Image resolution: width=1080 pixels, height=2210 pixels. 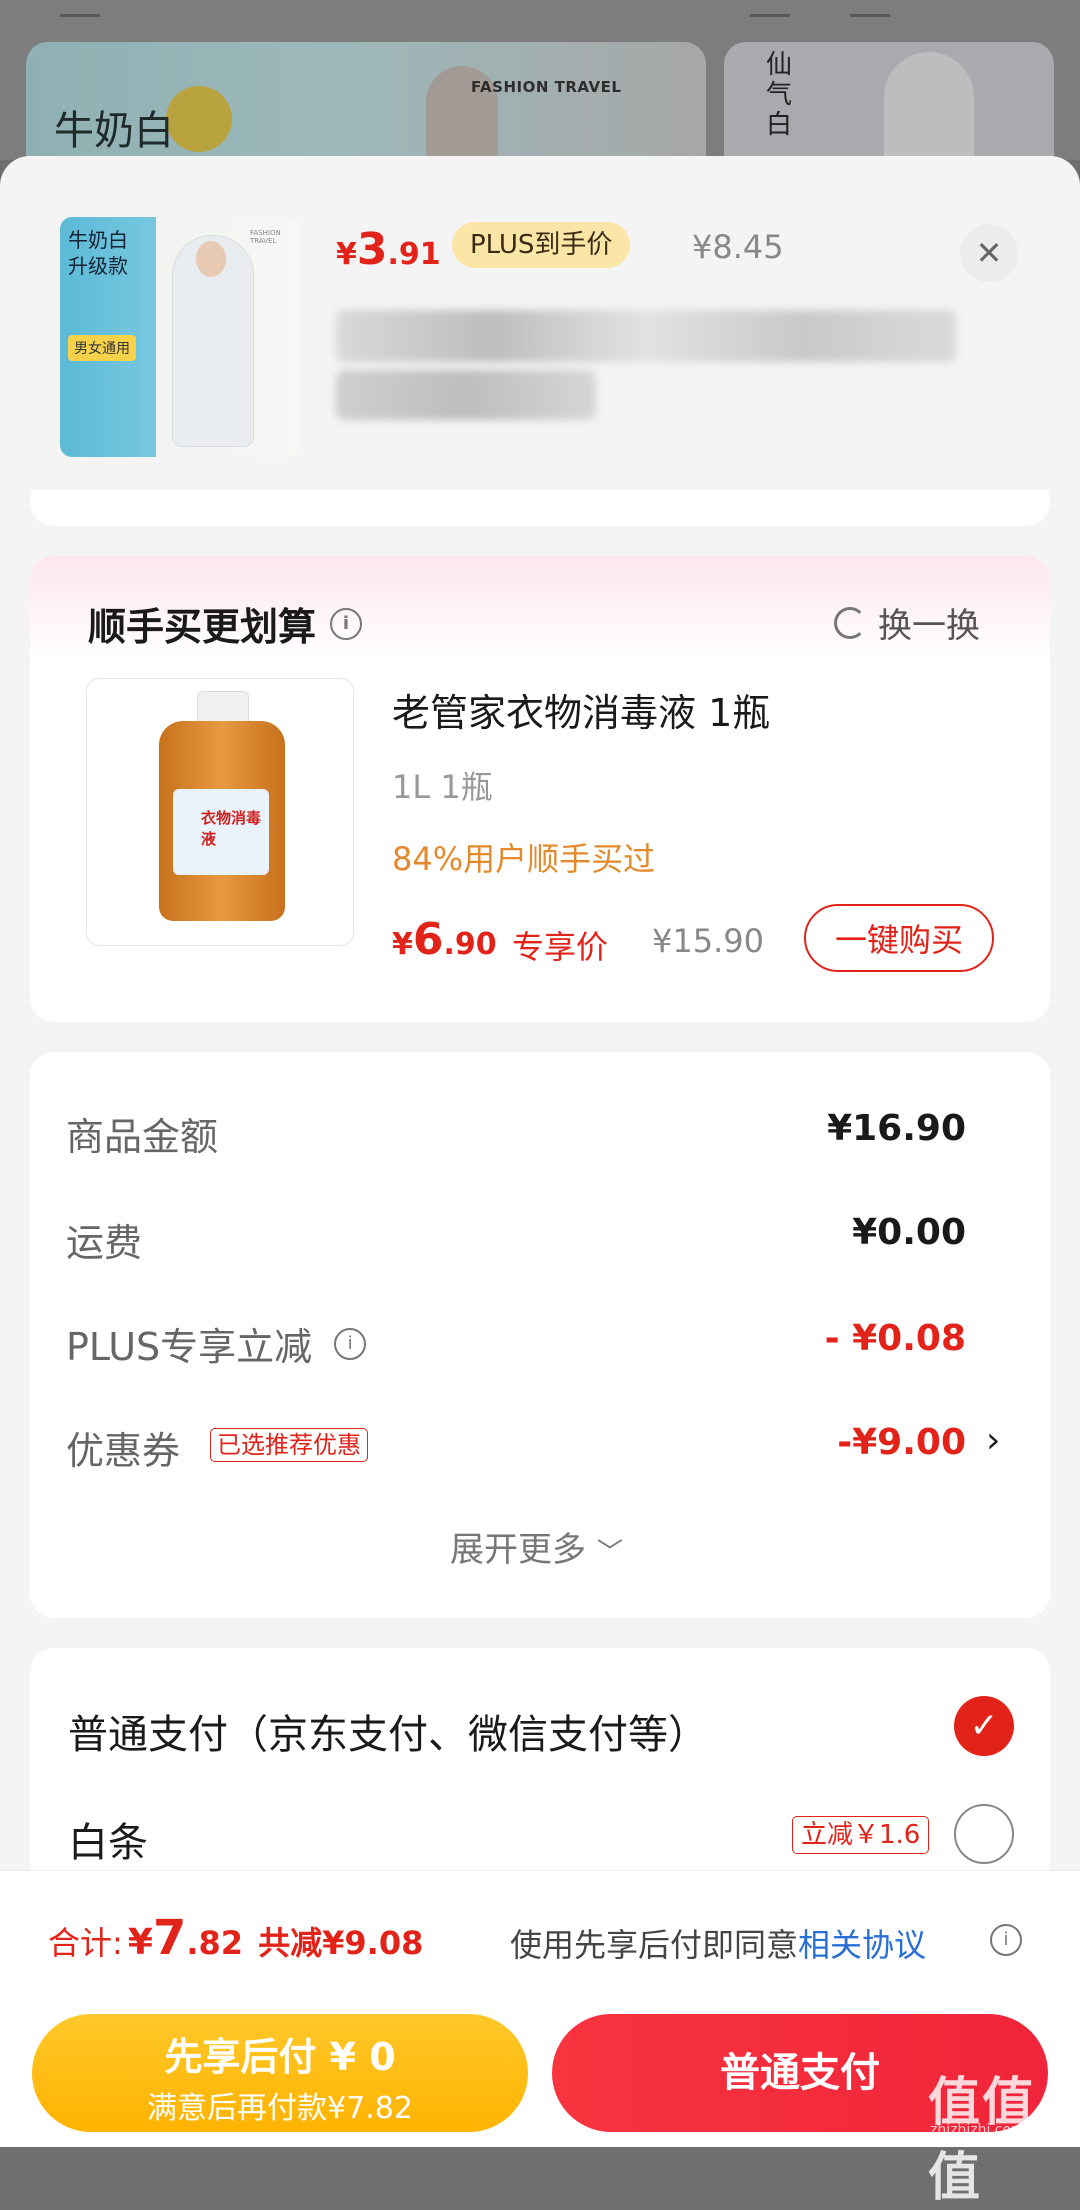 I want to click on one-click-buy-button: 一键购买, so click(x=899, y=938).